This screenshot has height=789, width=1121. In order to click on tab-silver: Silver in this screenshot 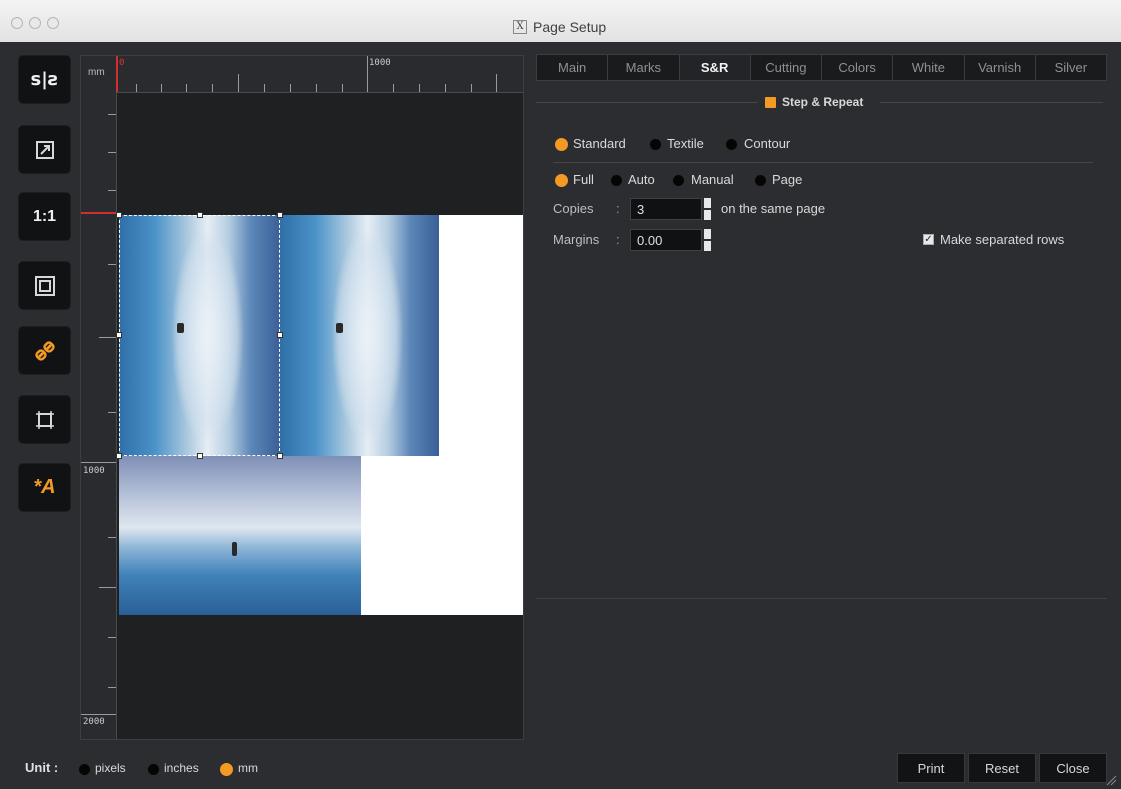, I will do `click(1071, 67)`.